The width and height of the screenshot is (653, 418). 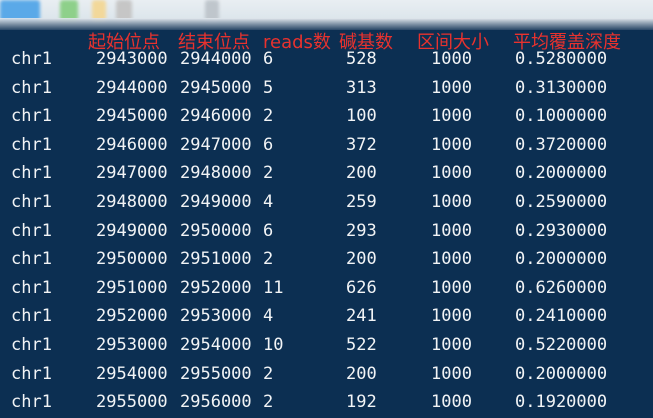 I want to click on cell-end: 2950000, so click(x=216, y=230).